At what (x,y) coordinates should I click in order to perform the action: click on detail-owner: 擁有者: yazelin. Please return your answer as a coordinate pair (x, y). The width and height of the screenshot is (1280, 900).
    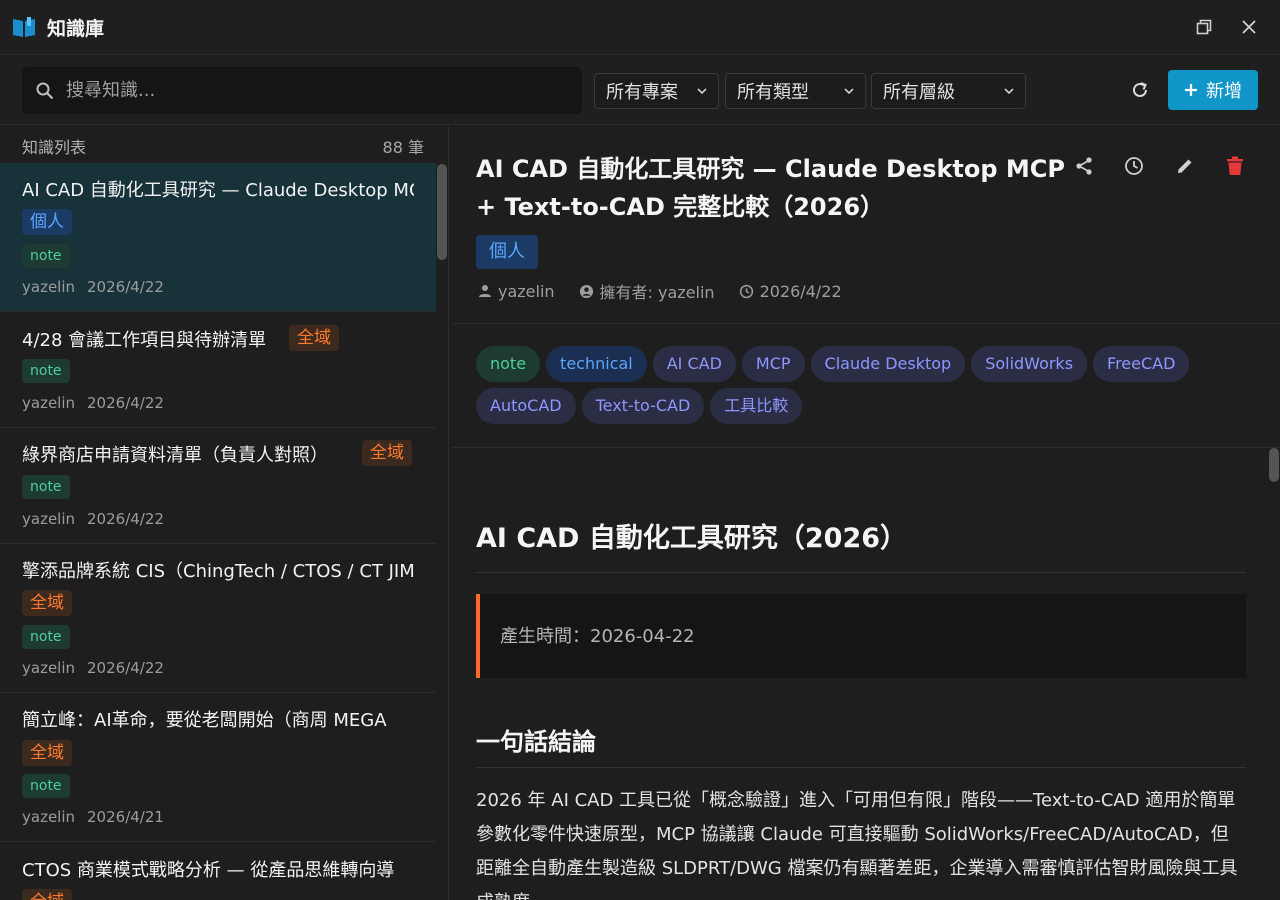
    Looking at the image, I should click on (657, 292).